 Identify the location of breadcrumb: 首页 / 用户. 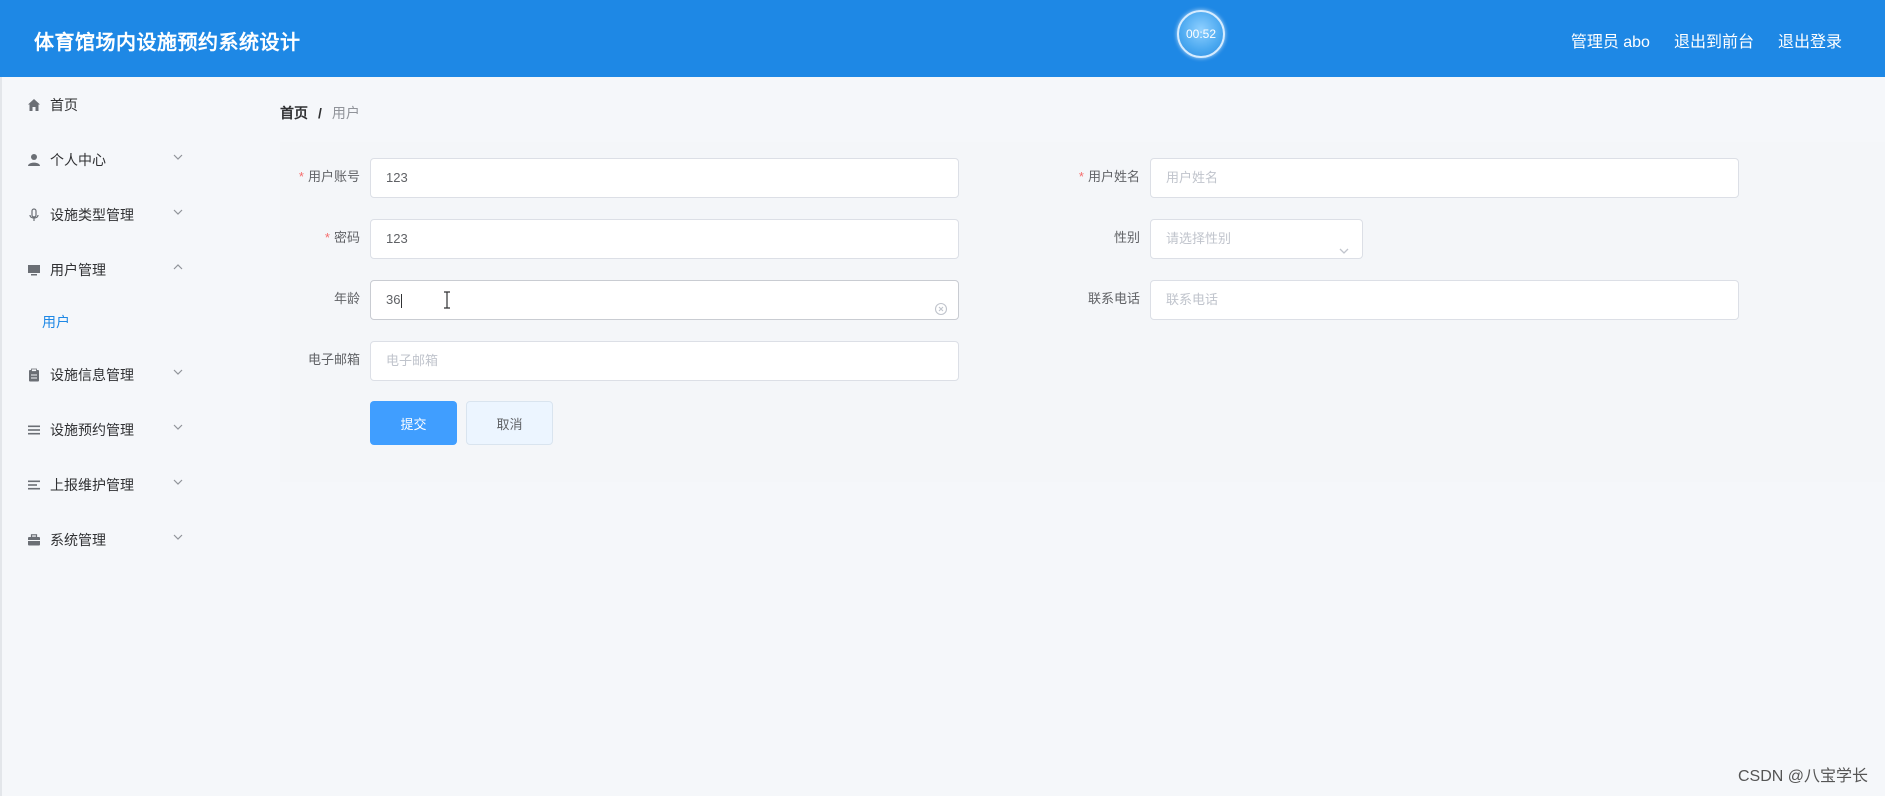
(320, 113).